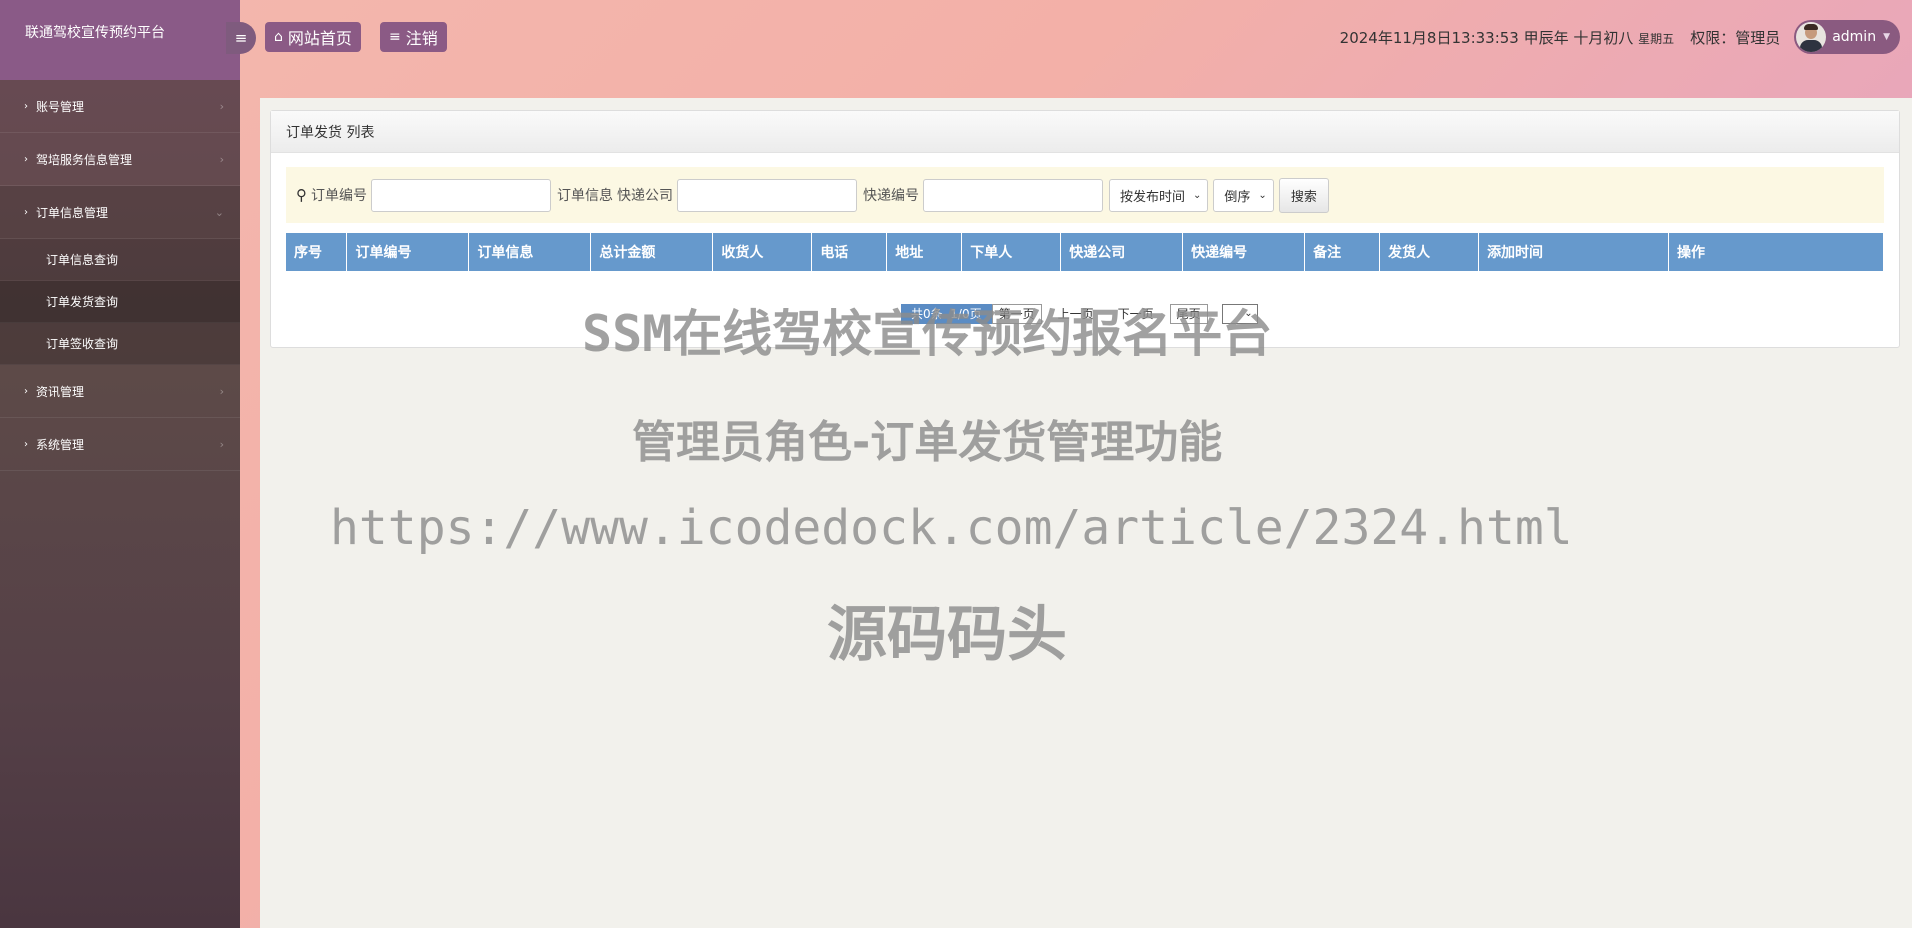  What do you see at coordinates (84, 159) in the screenshot?
I see `sidebar-item-label: 驾培服务信息管理` at bounding box center [84, 159].